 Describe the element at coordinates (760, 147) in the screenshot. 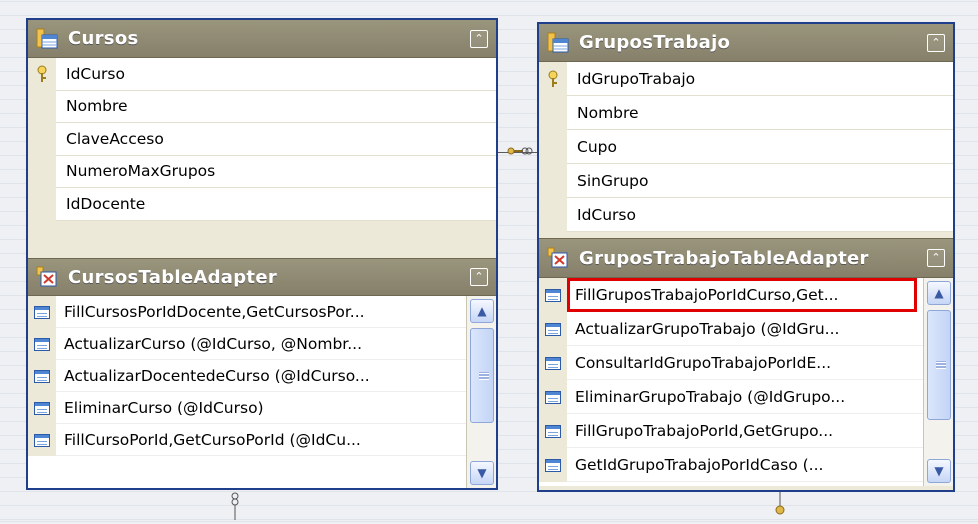

I see `column-name: Cupo` at that location.